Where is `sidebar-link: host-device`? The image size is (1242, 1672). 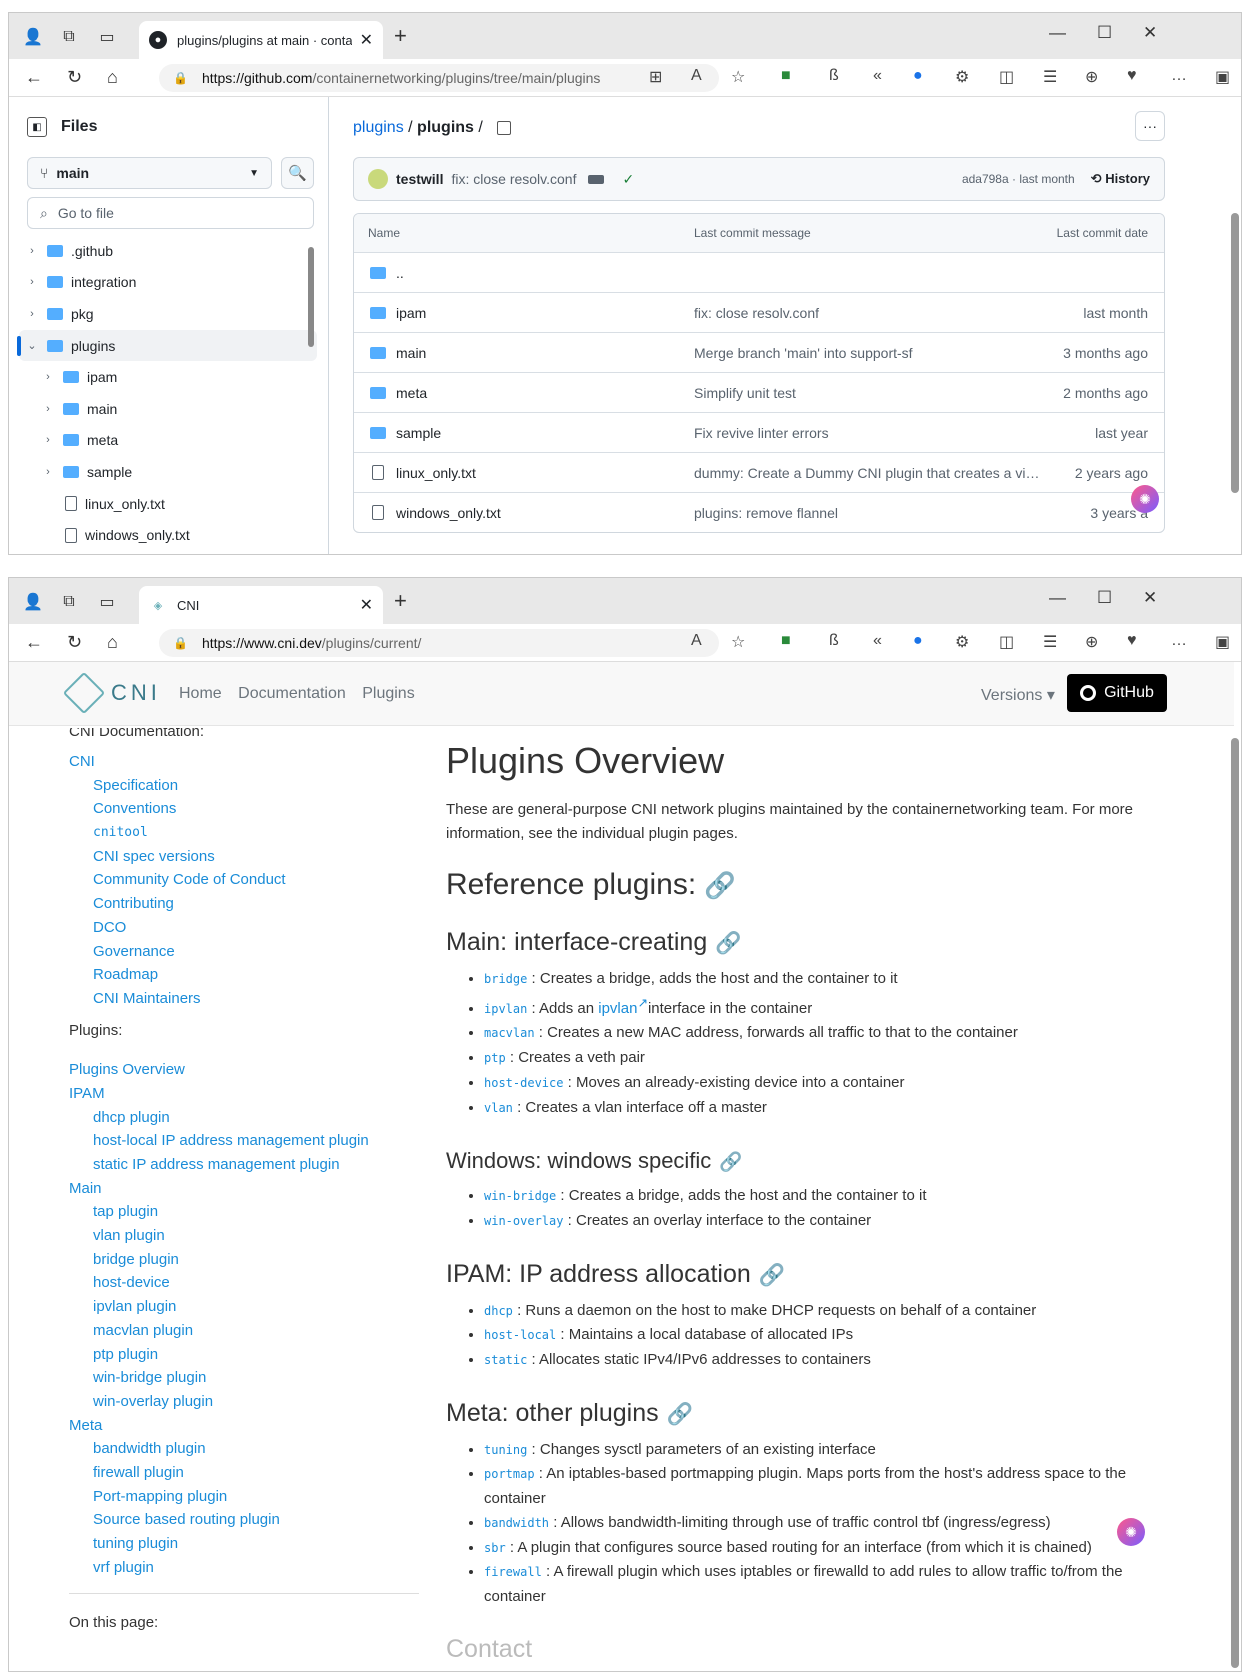
sidebar-link: host-device is located at coordinates (244, 1283).